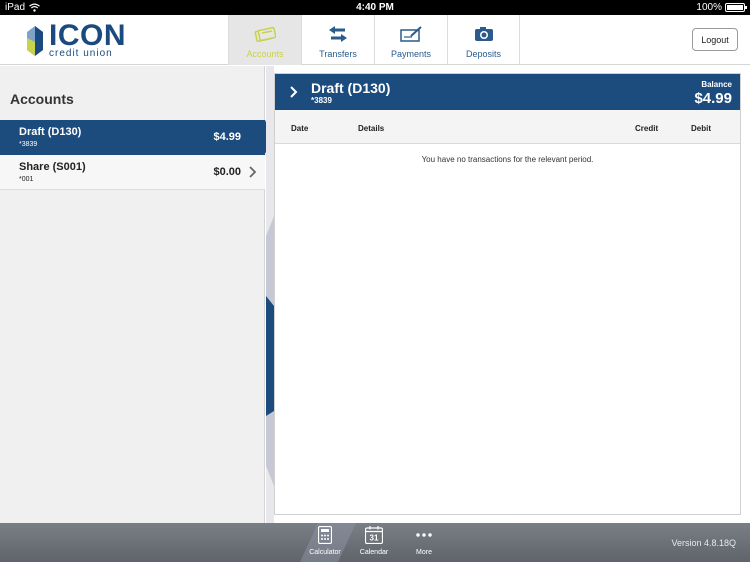  I want to click on detail-account-number: *3839, so click(321, 100).